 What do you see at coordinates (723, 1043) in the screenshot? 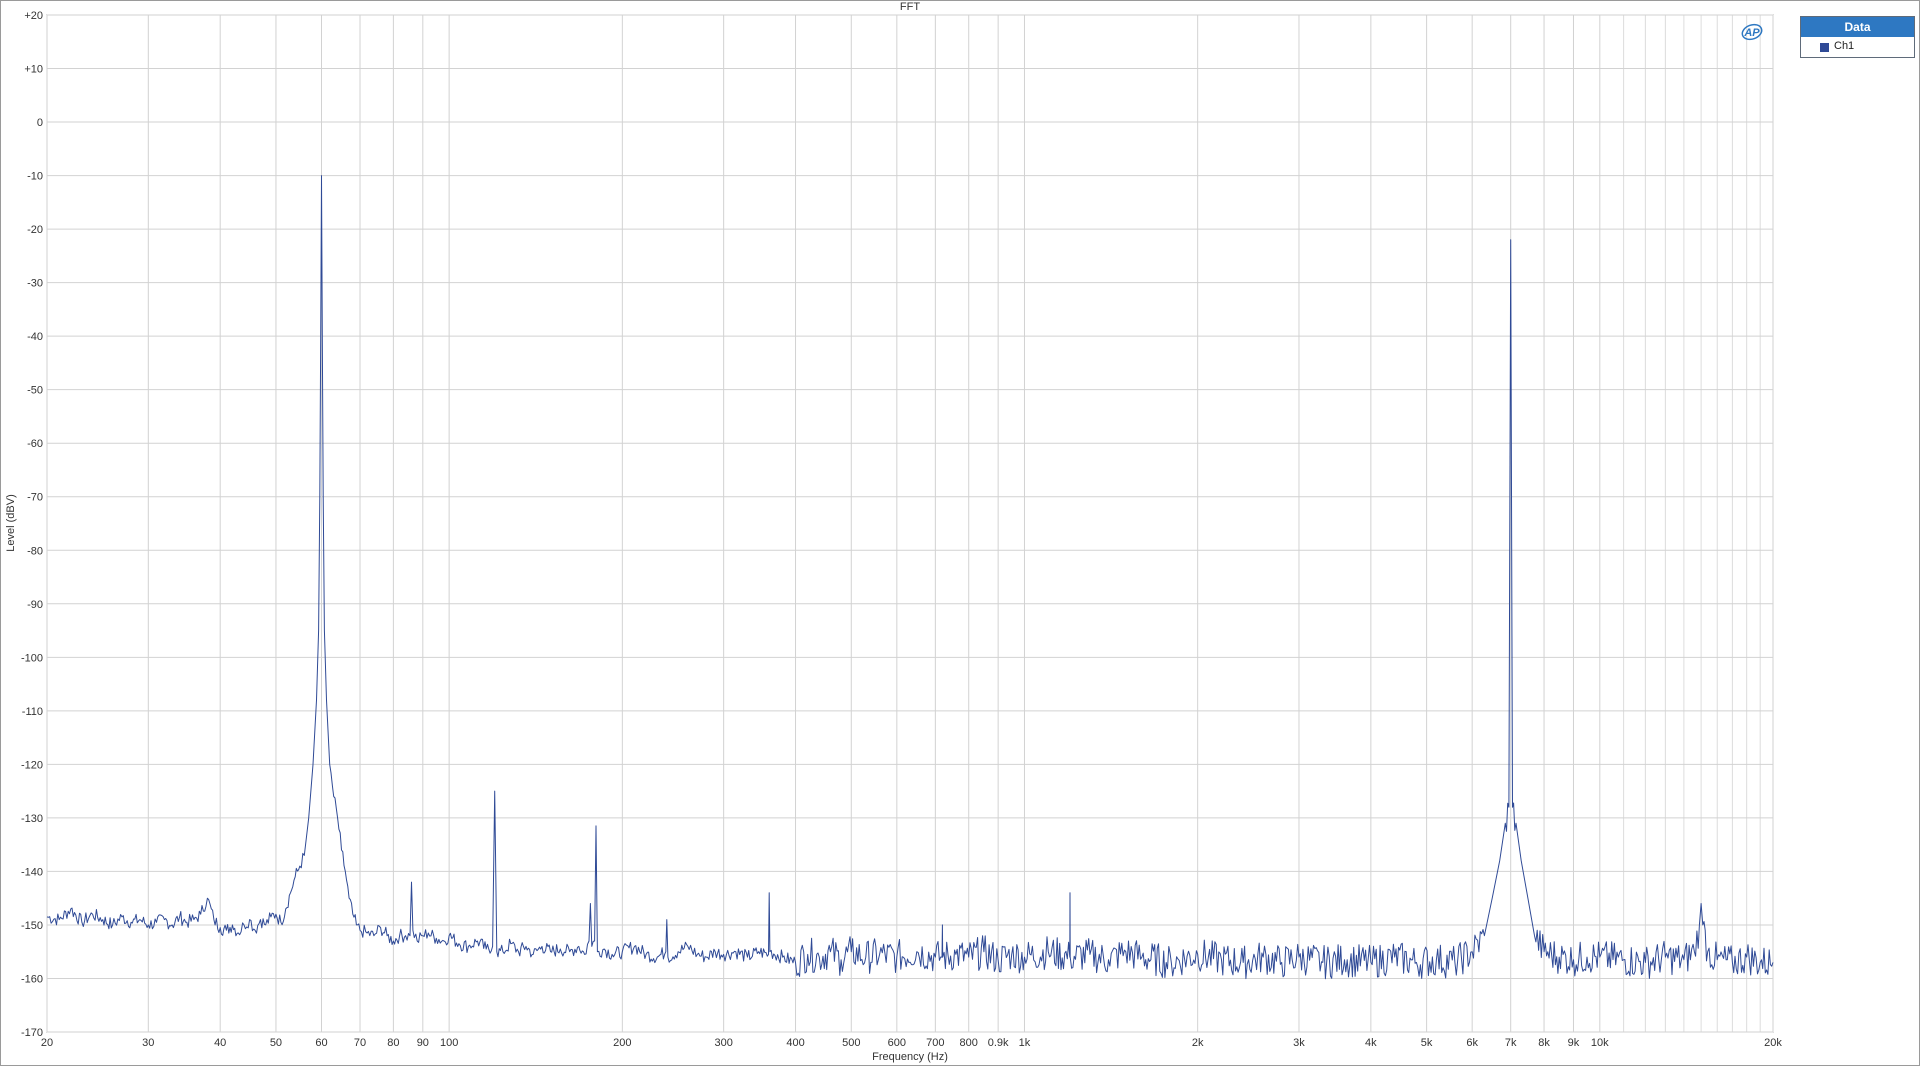
I see `x-tick-label: 300` at bounding box center [723, 1043].